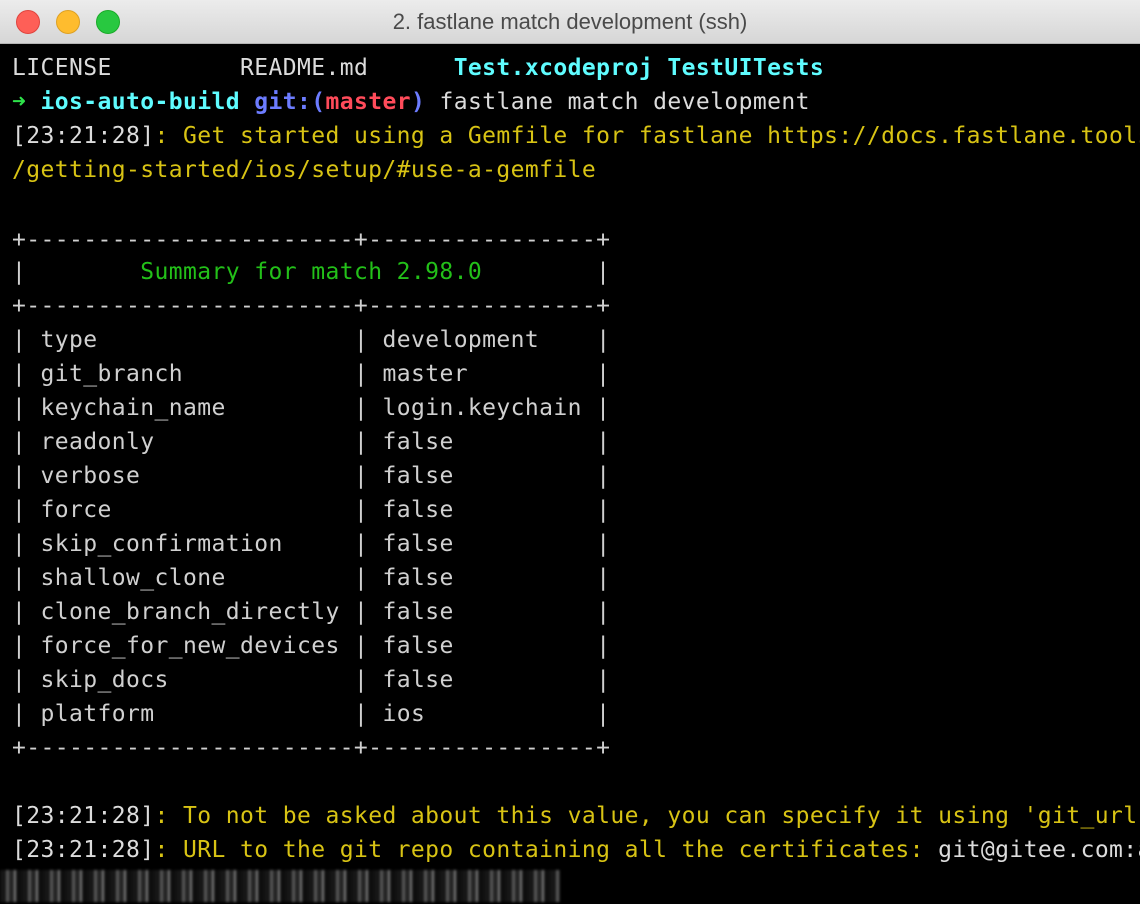 Image resolution: width=1140 pixels, height=904 pixels. What do you see at coordinates (311, 340) in the screenshot?
I see `table-row: | type | development |` at bounding box center [311, 340].